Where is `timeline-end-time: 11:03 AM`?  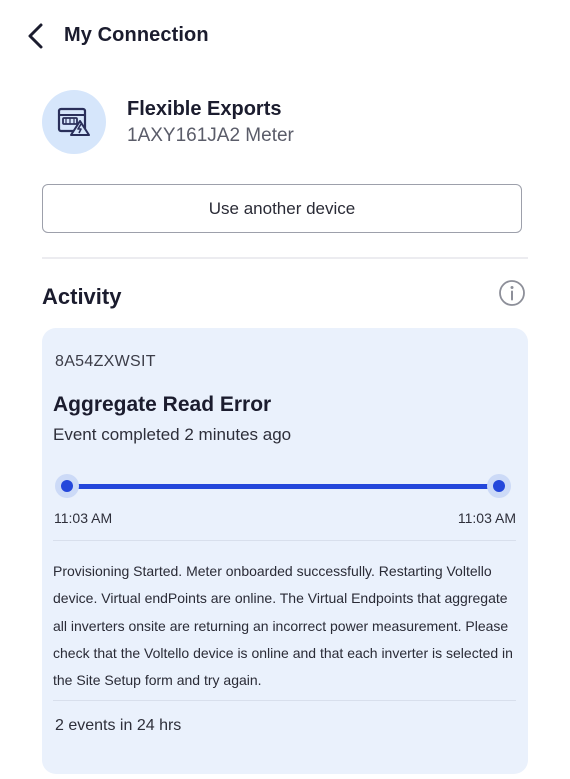 timeline-end-time: 11:03 AM is located at coordinates (486, 518).